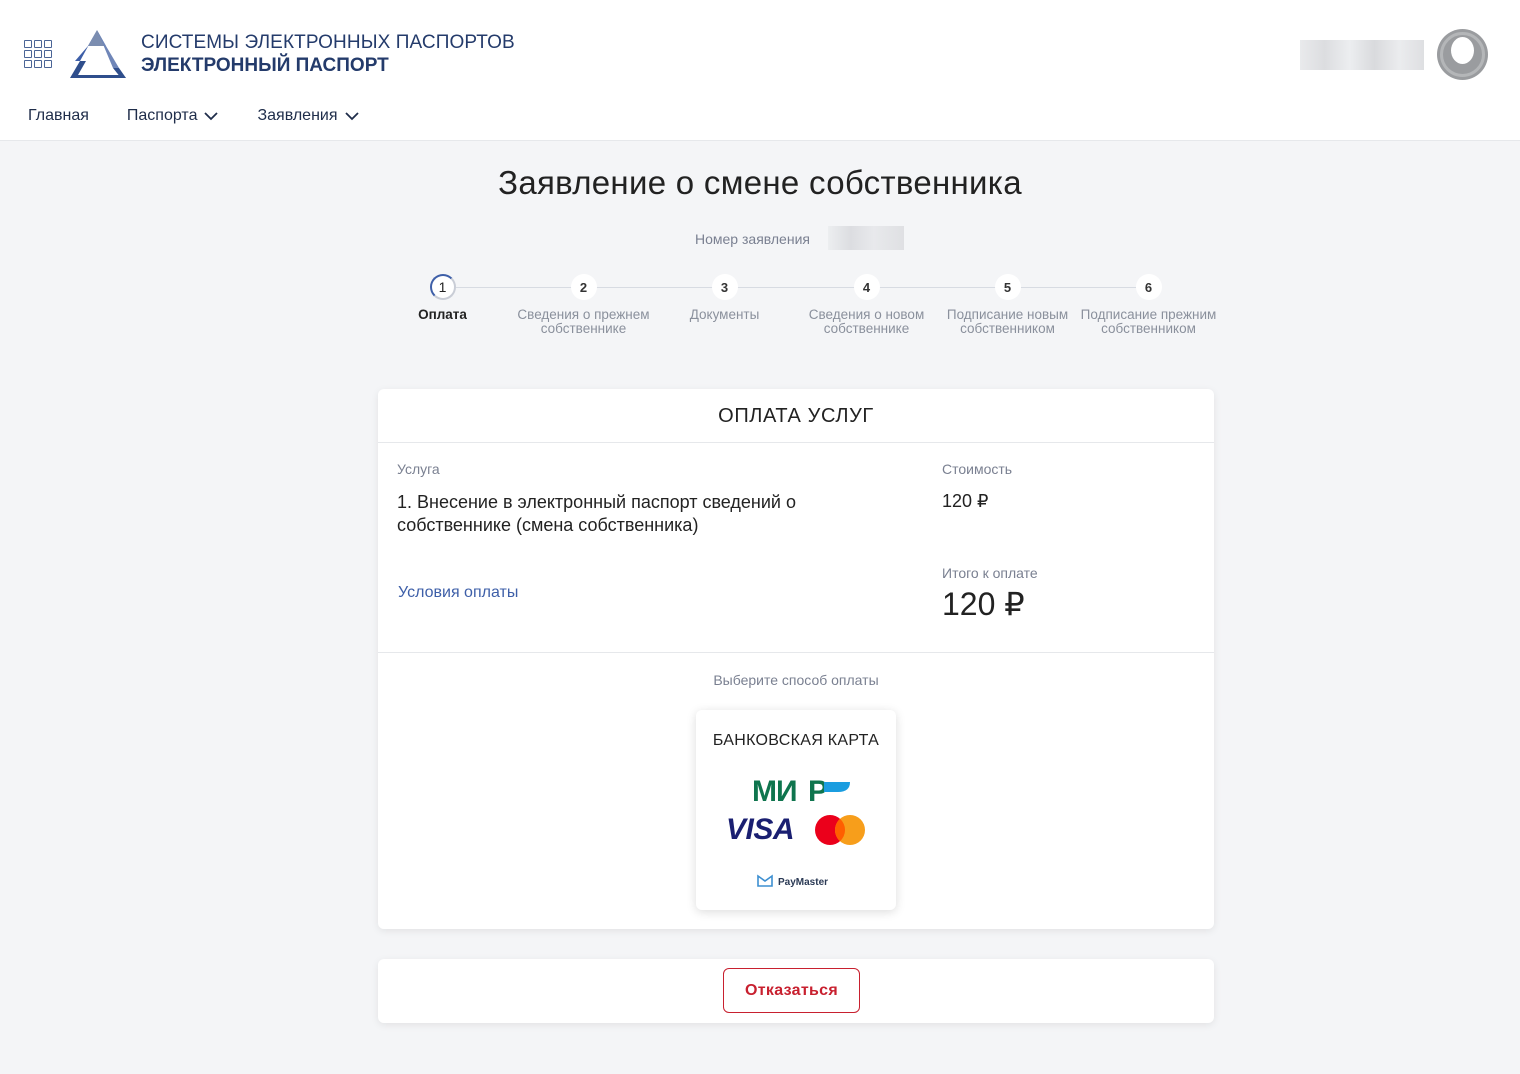 The height and width of the screenshot is (1074, 1520). I want to click on brand-line-1: СИСТЕМЫ ЭЛЕКТРОННЫХ ПАСПОРТОВ, so click(328, 42).